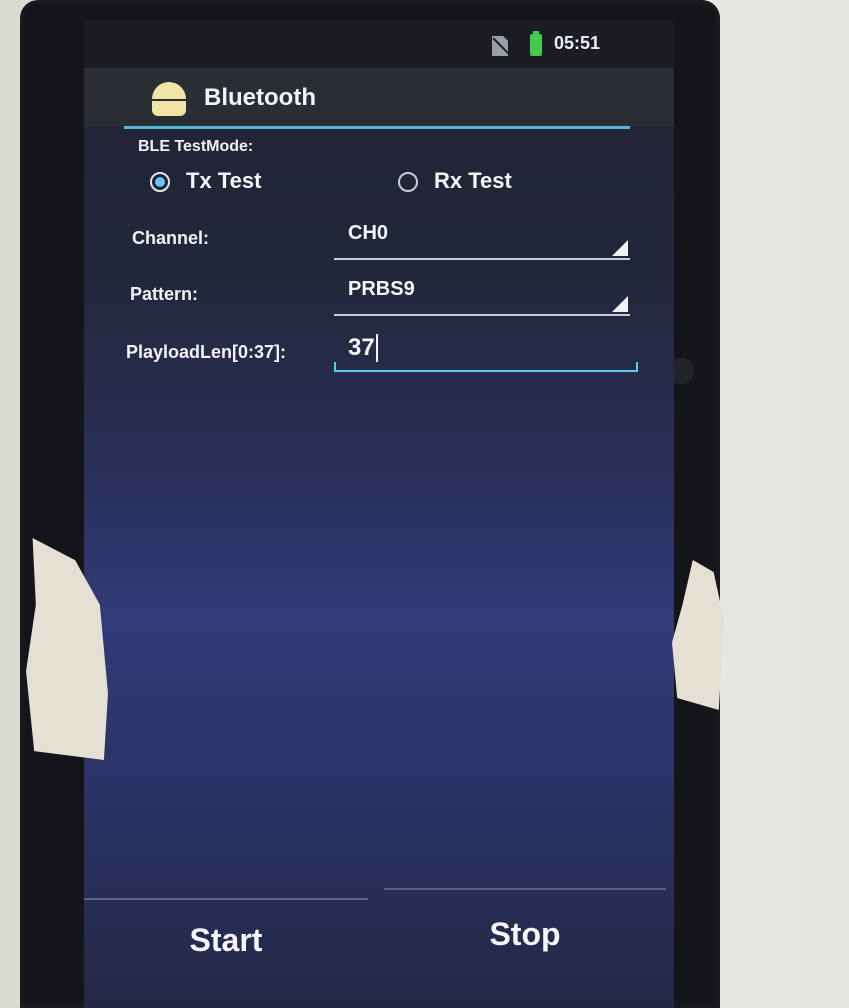  I want to click on stop-button: Stop, so click(525, 934).